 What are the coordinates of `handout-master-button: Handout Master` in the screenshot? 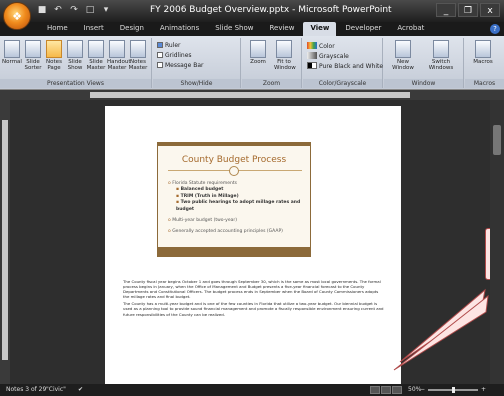 It's located at (119, 55).